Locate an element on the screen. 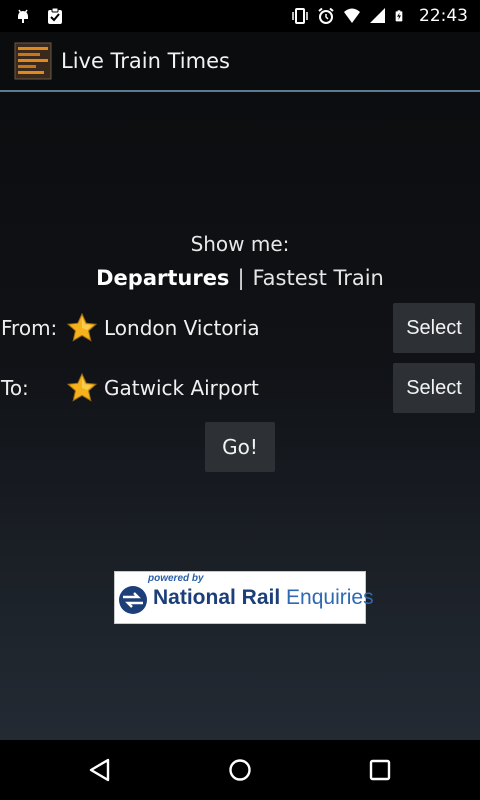  wordmark-bold: National Rail is located at coordinates (217, 597).